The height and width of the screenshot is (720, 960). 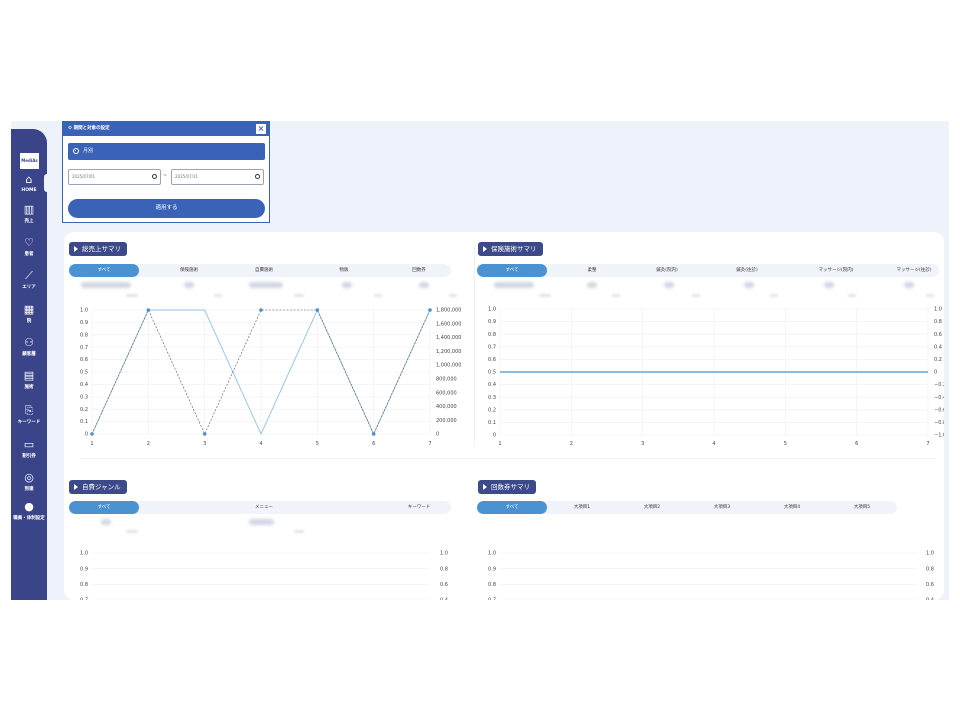 I want to click on x-tick-label: 1, so click(x=91, y=444).